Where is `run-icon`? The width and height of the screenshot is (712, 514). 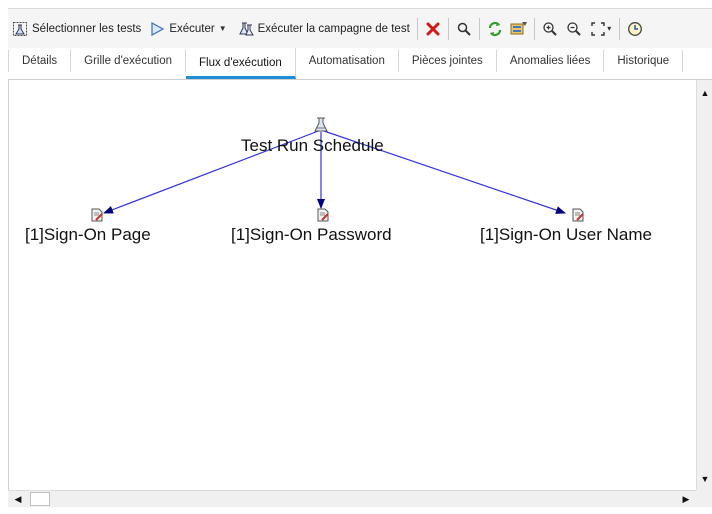
run-icon is located at coordinates (158, 28).